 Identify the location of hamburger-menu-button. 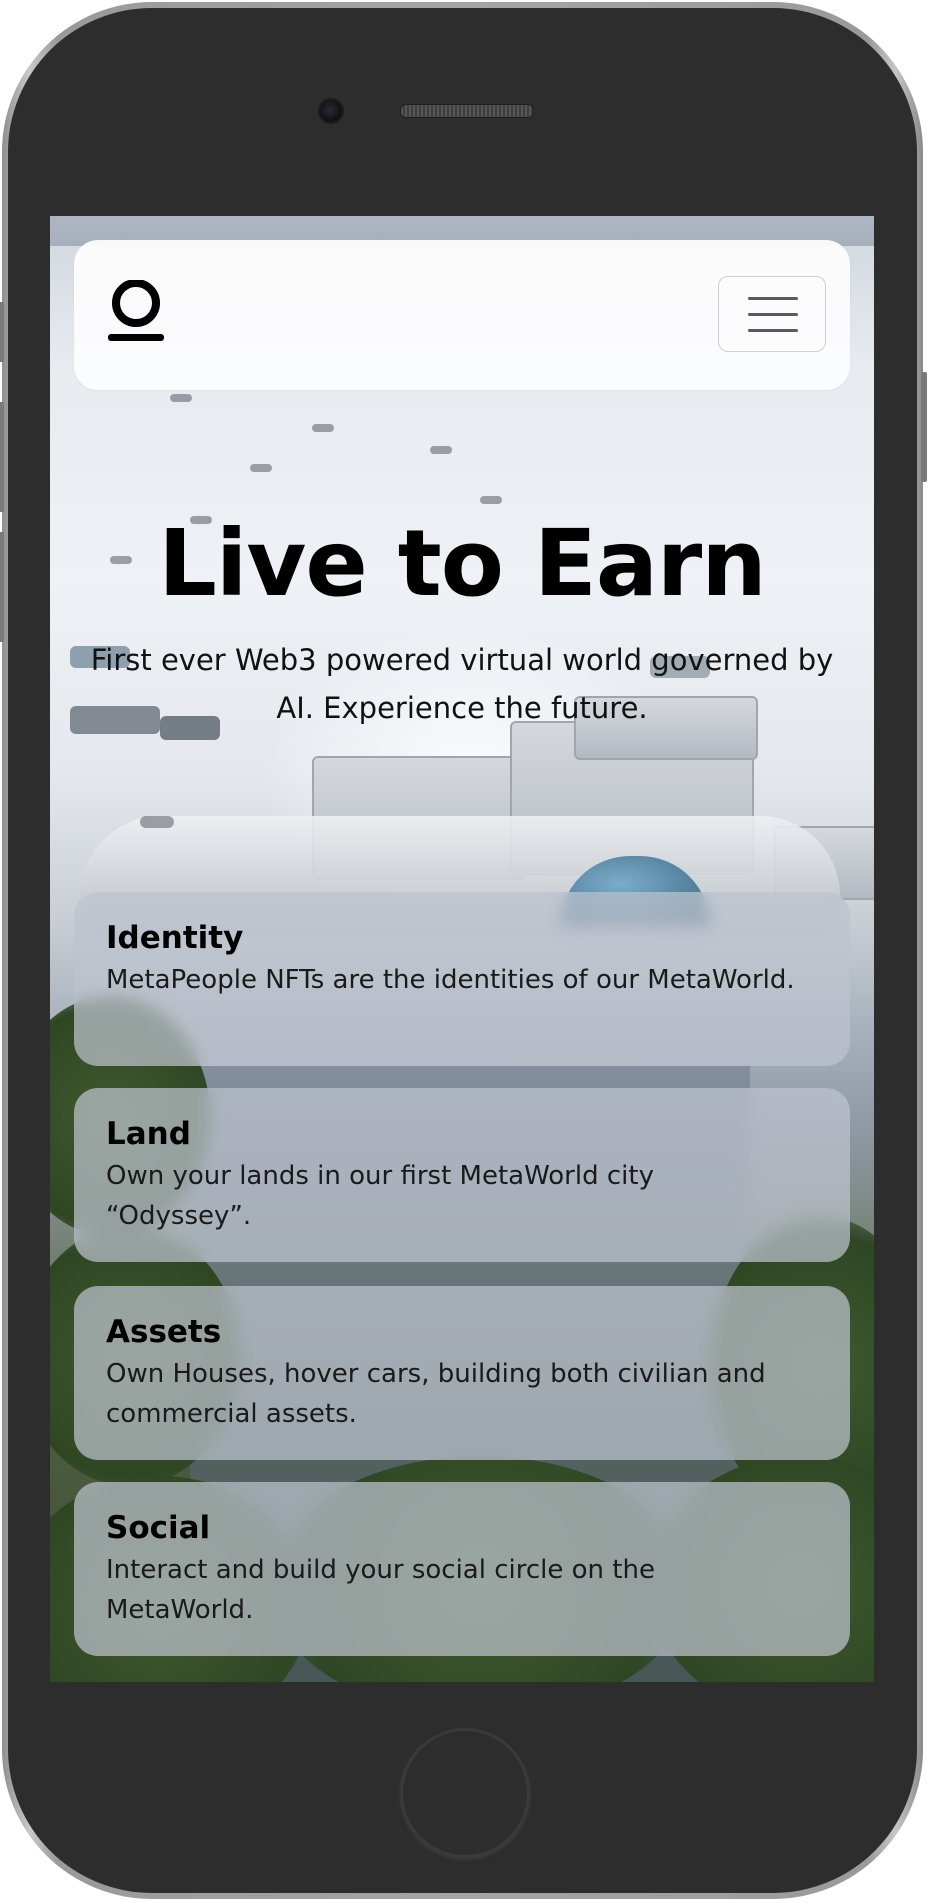
(772, 314).